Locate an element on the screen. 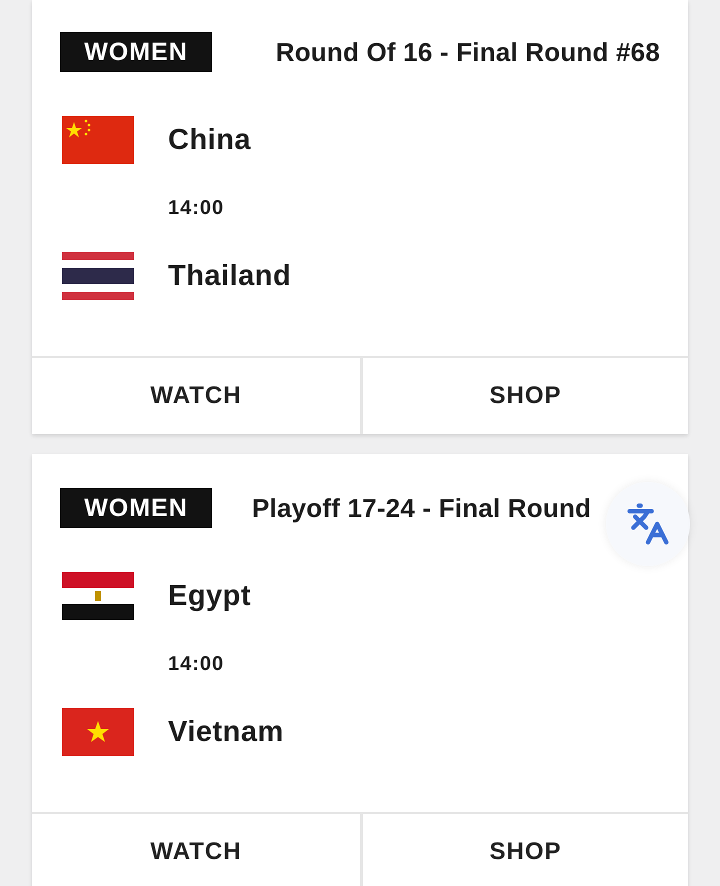 The height and width of the screenshot is (886, 720). team-name: Vietnam is located at coordinates (226, 732).